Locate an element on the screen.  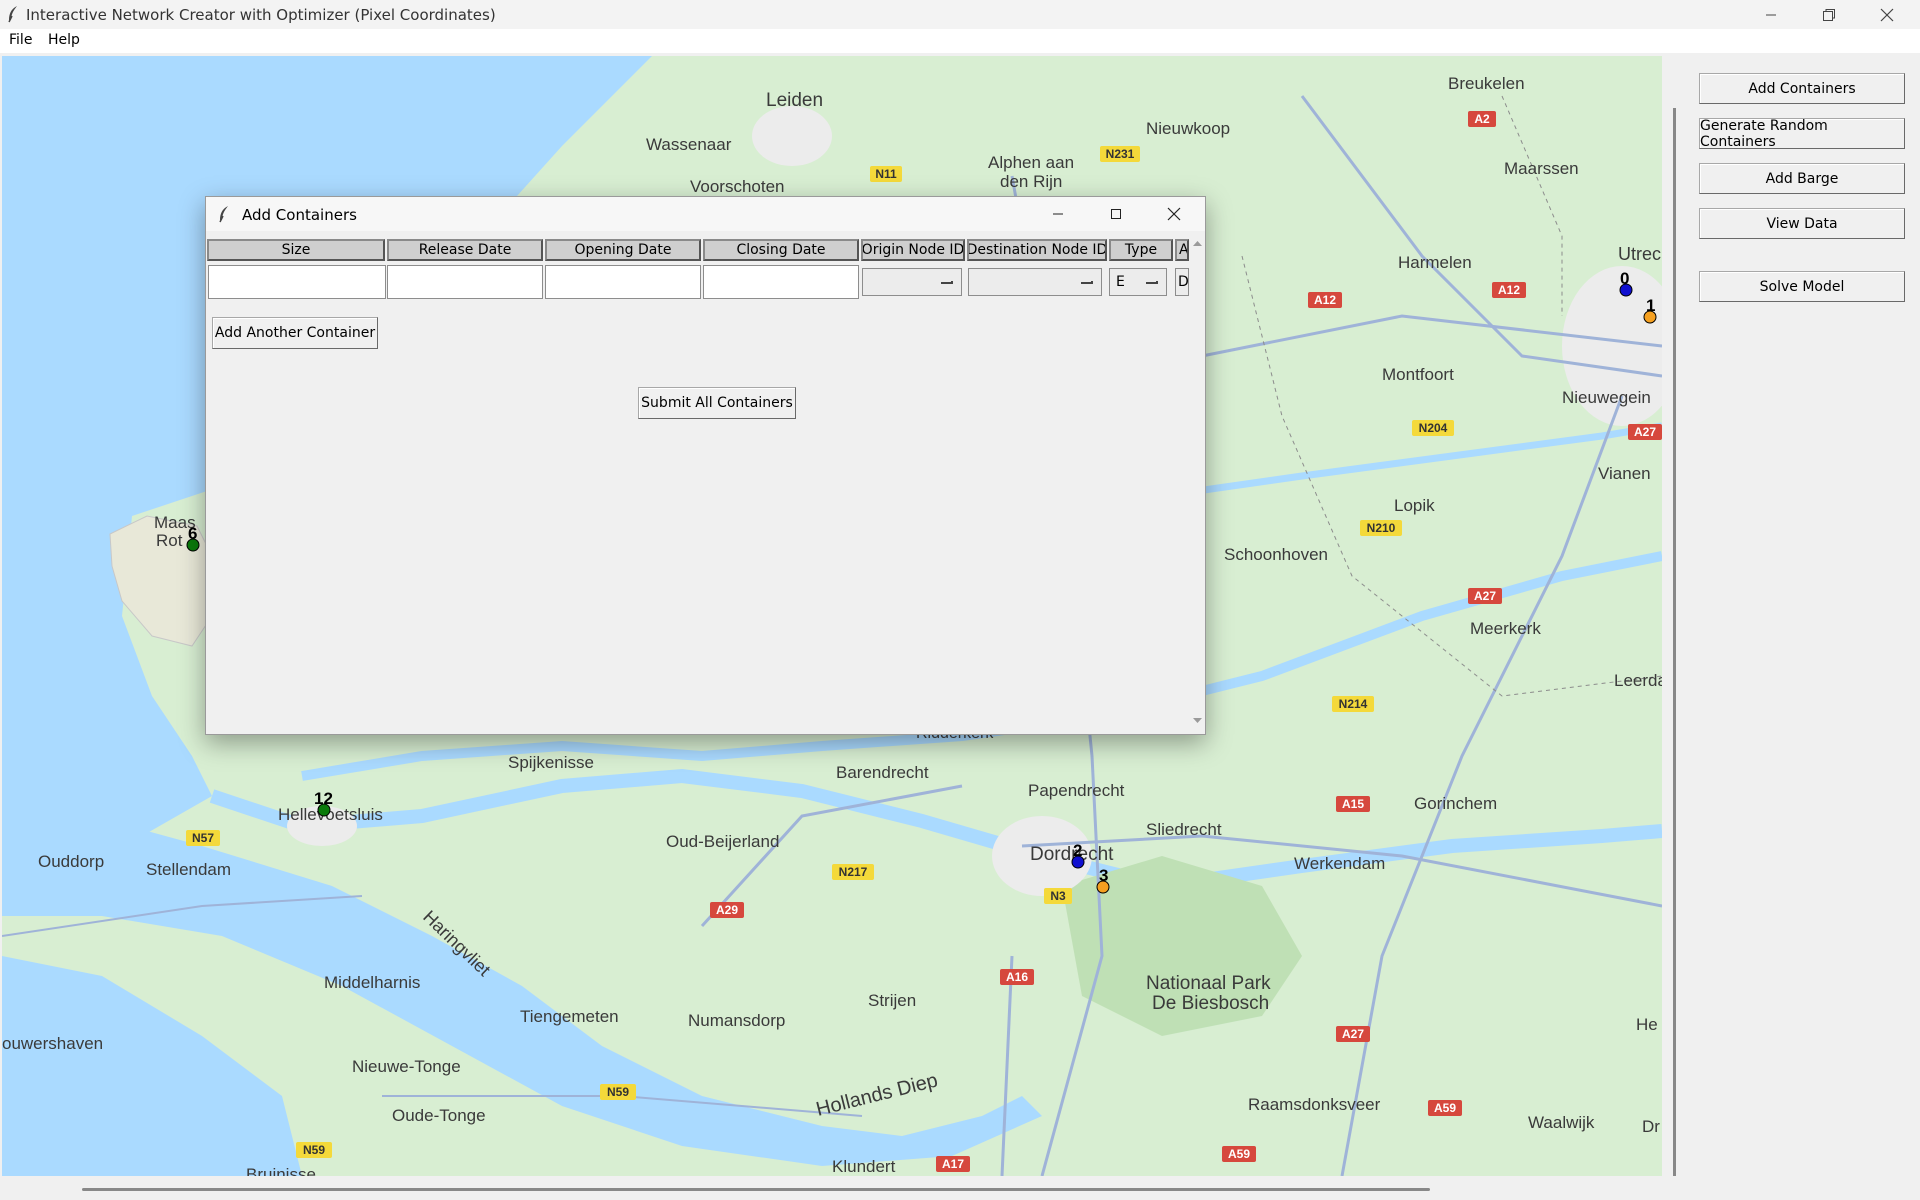
column-header-destination-node: Destination Node ID is located at coordinates (1037, 250).